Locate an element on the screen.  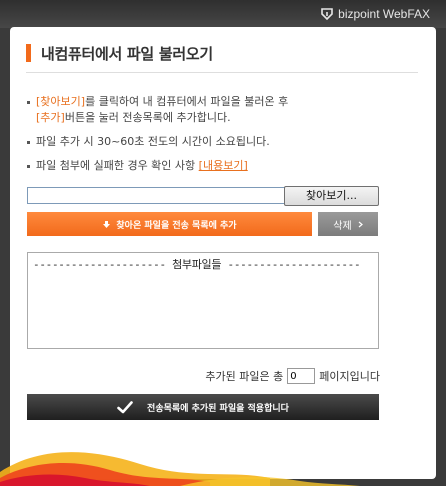
brand-logo: bizpoint WebFAX is located at coordinates (375, 14).